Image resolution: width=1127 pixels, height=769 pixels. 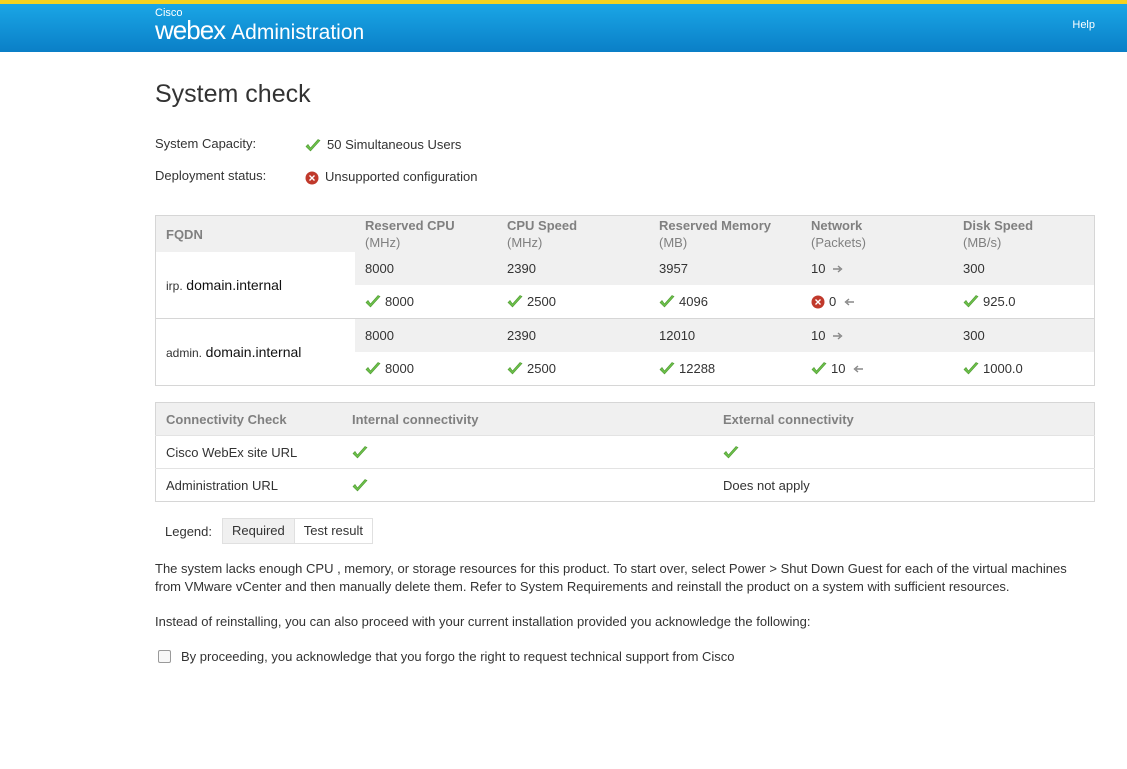 What do you see at coordinates (725, 302) in the screenshot?
I see `result-cell: 4096` at bounding box center [725, 302].